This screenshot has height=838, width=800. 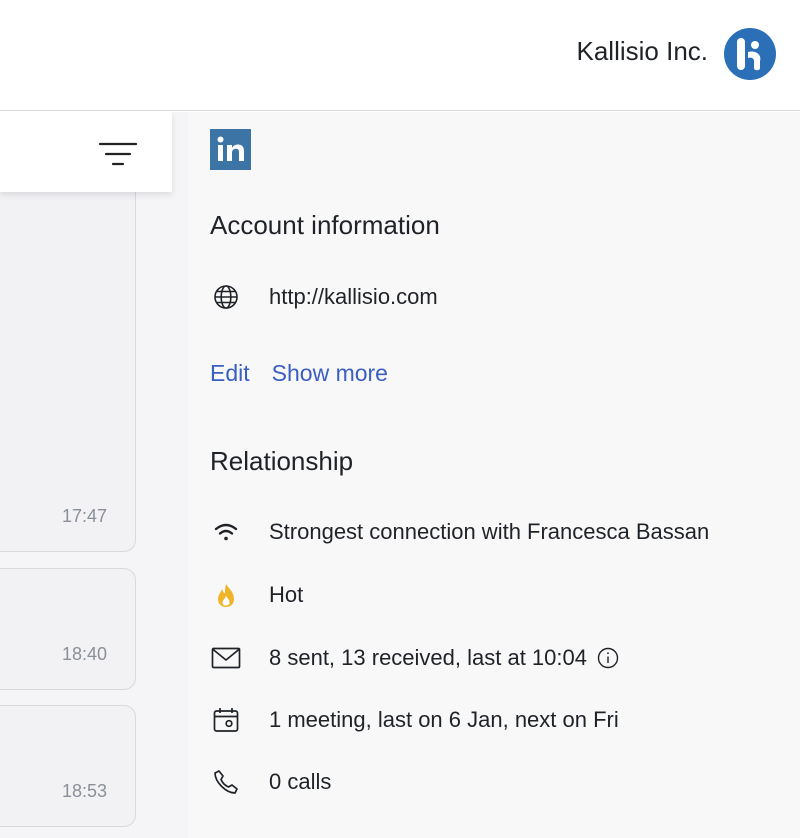 I want to click on meetings-row: 1 meeting, last on 6 Jan, next on Fri, so click(x=414, y=720).